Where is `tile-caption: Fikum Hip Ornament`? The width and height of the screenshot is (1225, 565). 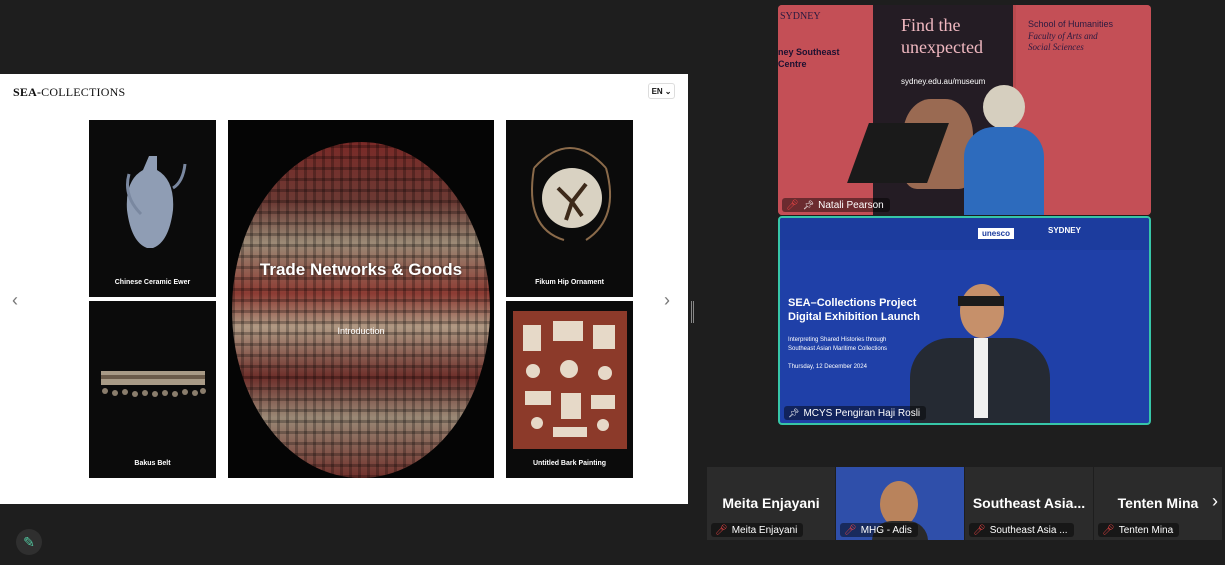
tile-caption: Fikum Hip Ornament is located at coordinates (569, 282).